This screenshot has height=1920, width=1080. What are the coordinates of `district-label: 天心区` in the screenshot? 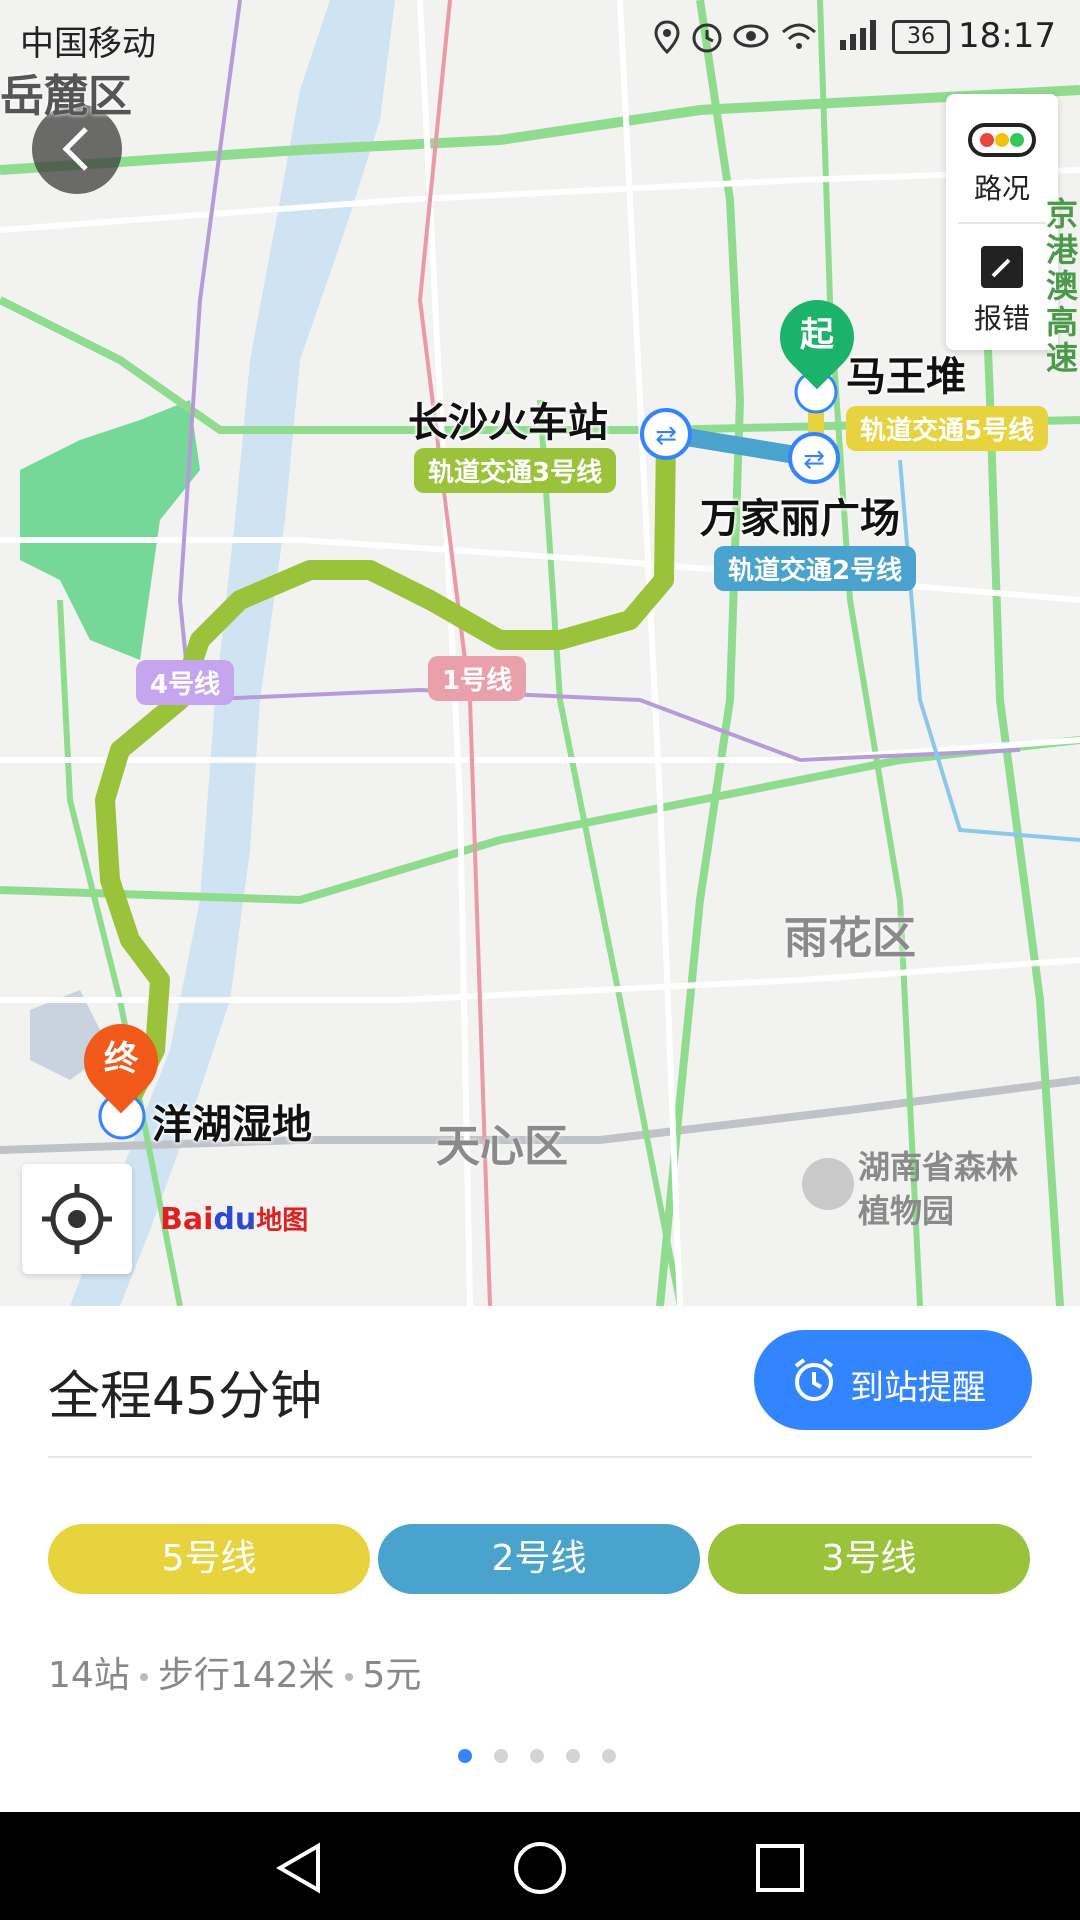 It's located at (502, 1146).